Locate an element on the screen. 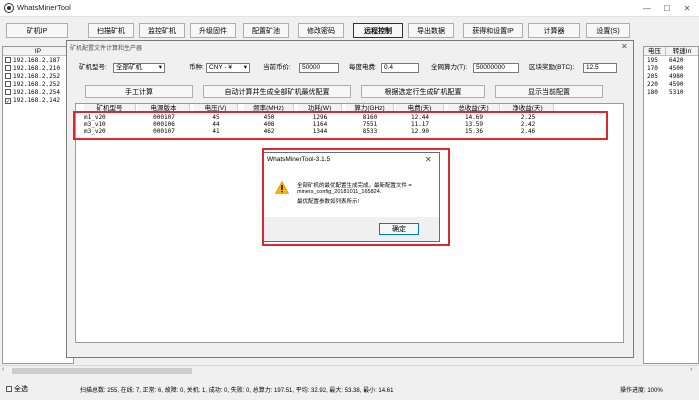 This screenshot has height=400, width=699. fan-speed-column-header: 转速In is located at coordinates (682, 51).